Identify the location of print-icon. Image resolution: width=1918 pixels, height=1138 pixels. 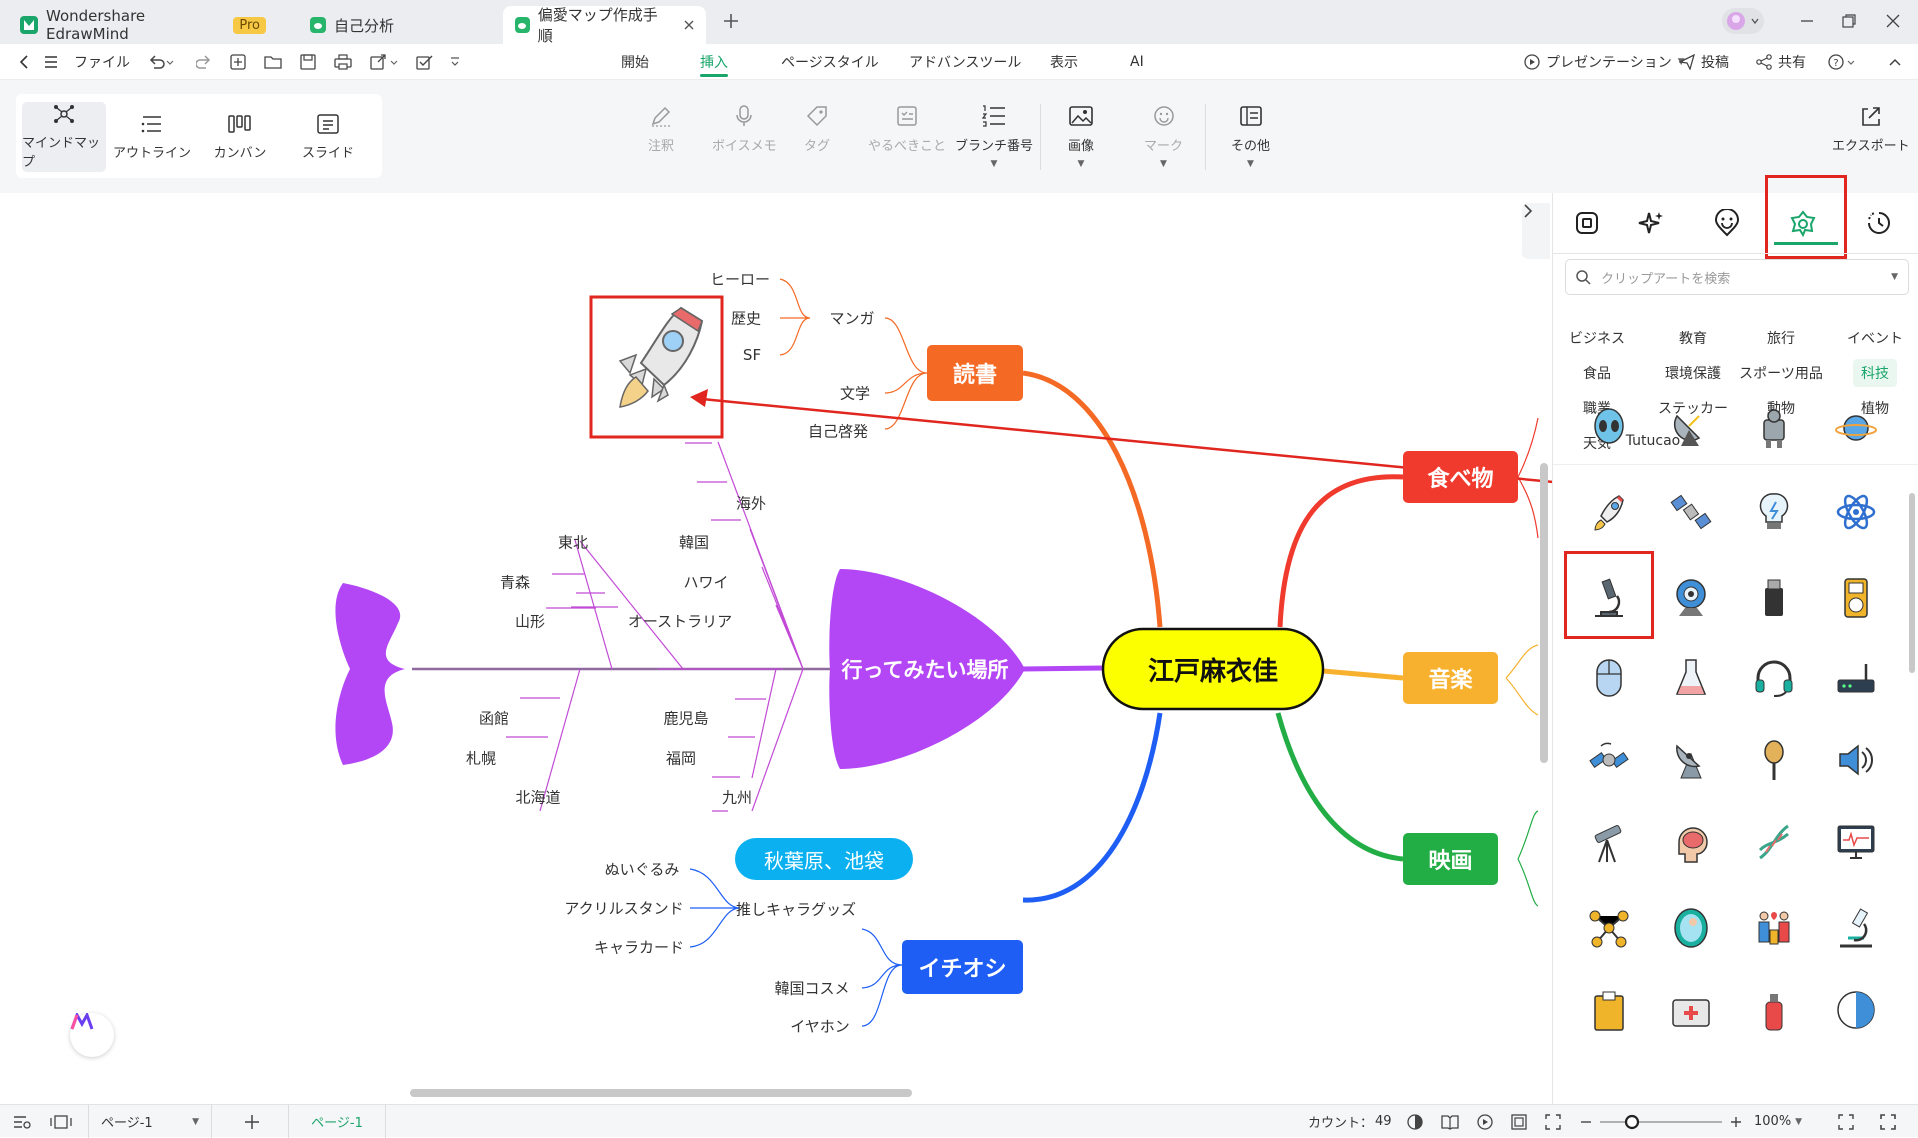
(343, 62).